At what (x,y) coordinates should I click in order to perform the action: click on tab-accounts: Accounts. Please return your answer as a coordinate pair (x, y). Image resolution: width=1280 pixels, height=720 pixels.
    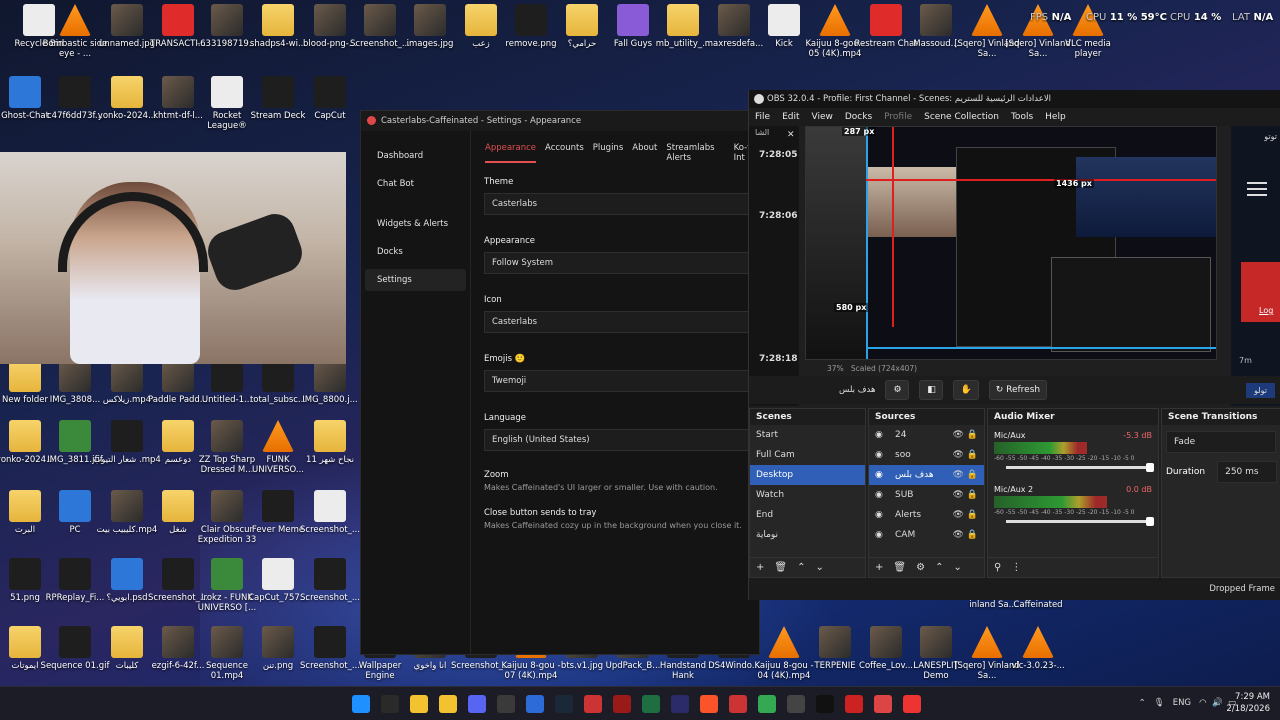
    Looking at the image, I should click on (564, 153).